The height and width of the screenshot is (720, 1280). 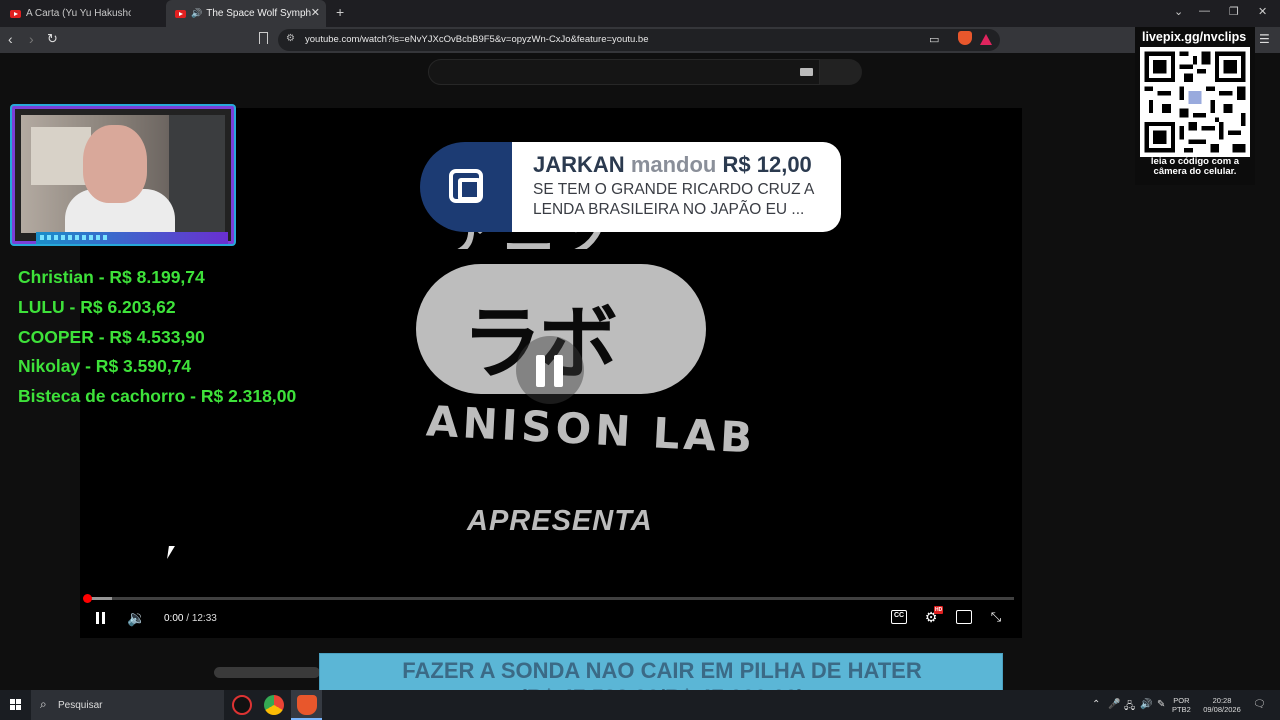 I want to click on bookmark-icon, so click(x=263, y=38).